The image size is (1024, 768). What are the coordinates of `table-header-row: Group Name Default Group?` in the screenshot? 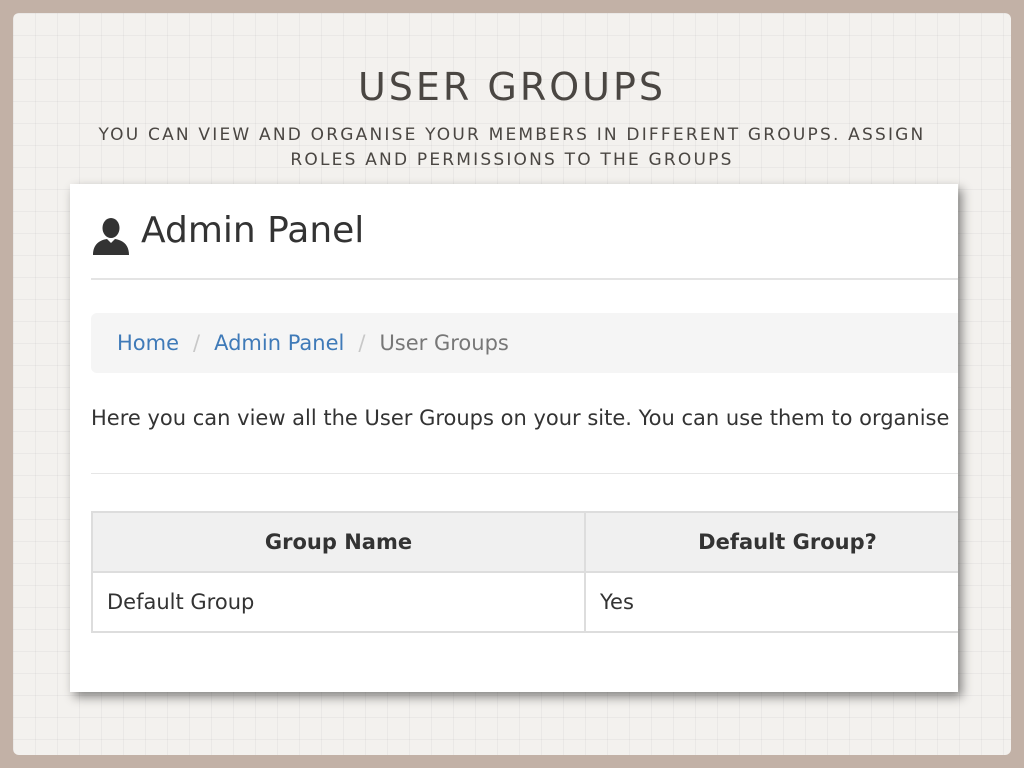 It's located at (524, 542).